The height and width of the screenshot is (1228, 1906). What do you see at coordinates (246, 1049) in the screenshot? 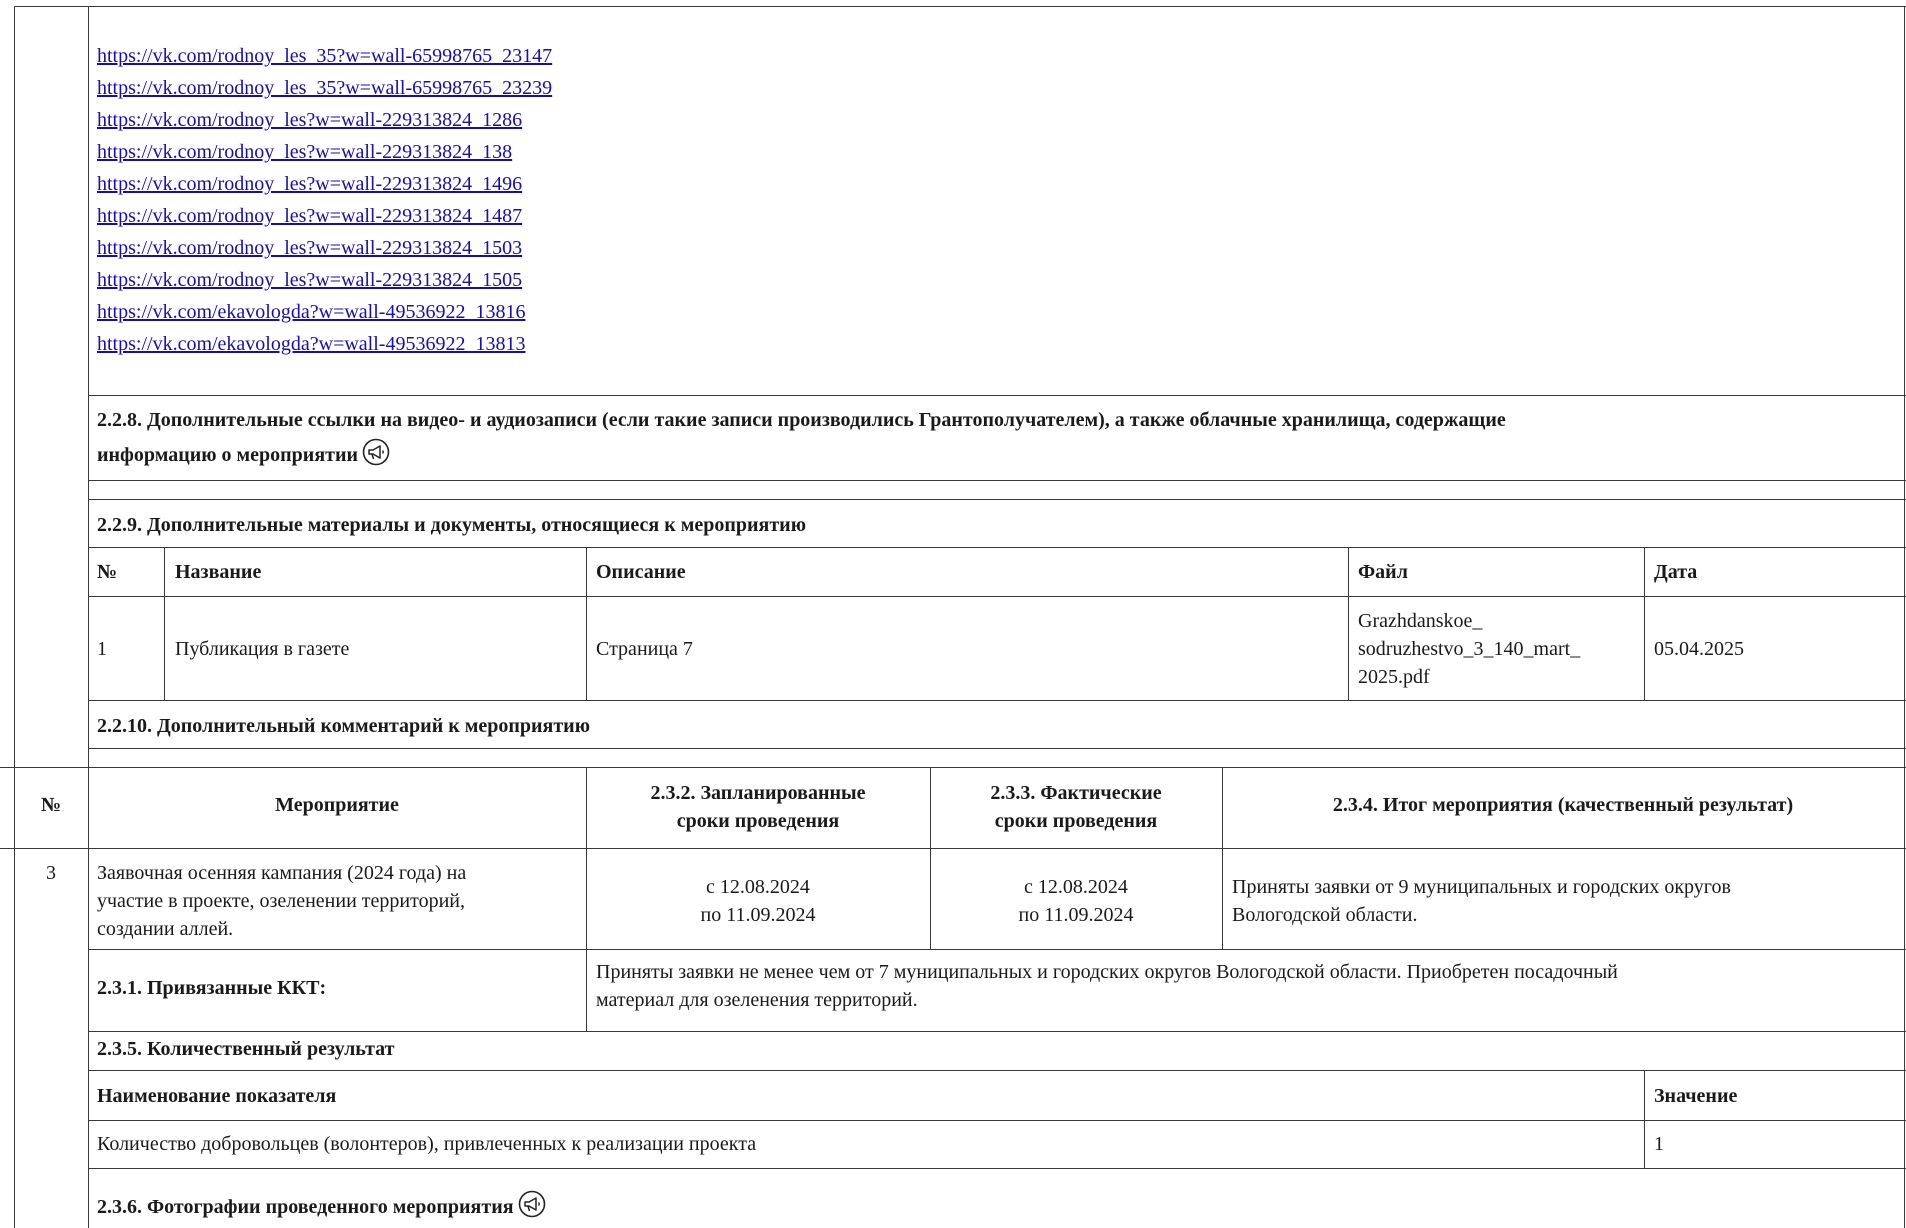
I see `quant-title: 2.3.5. Количественный результат` at bounding box center [246, 1049].